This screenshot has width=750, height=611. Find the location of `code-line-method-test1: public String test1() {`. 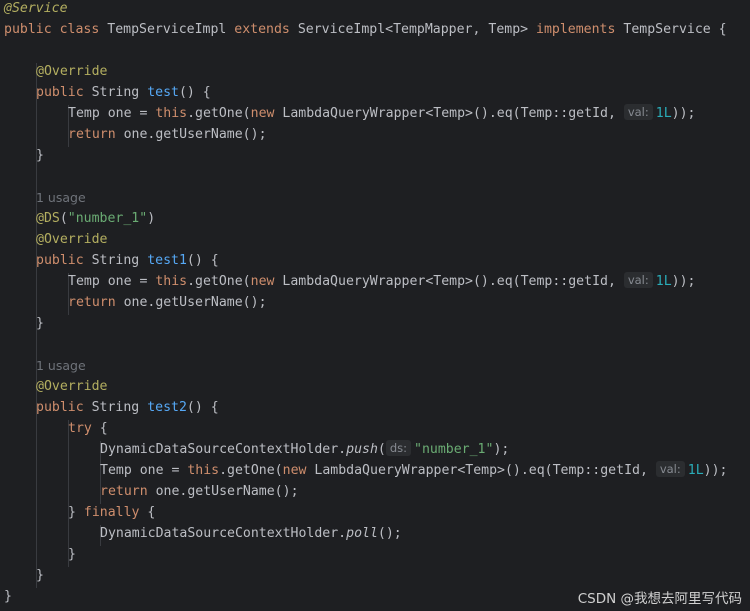

code-line-method-test1: public String test1() { is located at coordinates (127, 260).